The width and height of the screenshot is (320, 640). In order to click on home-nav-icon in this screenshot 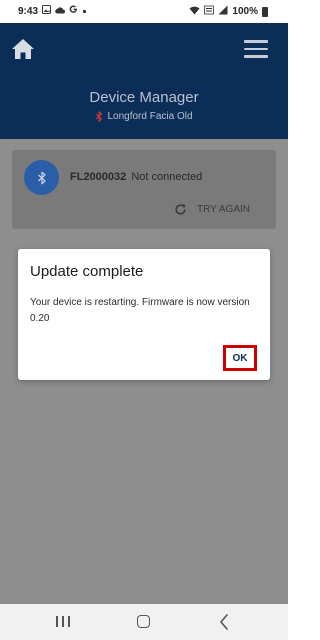, I will do `click(143, 621)`.